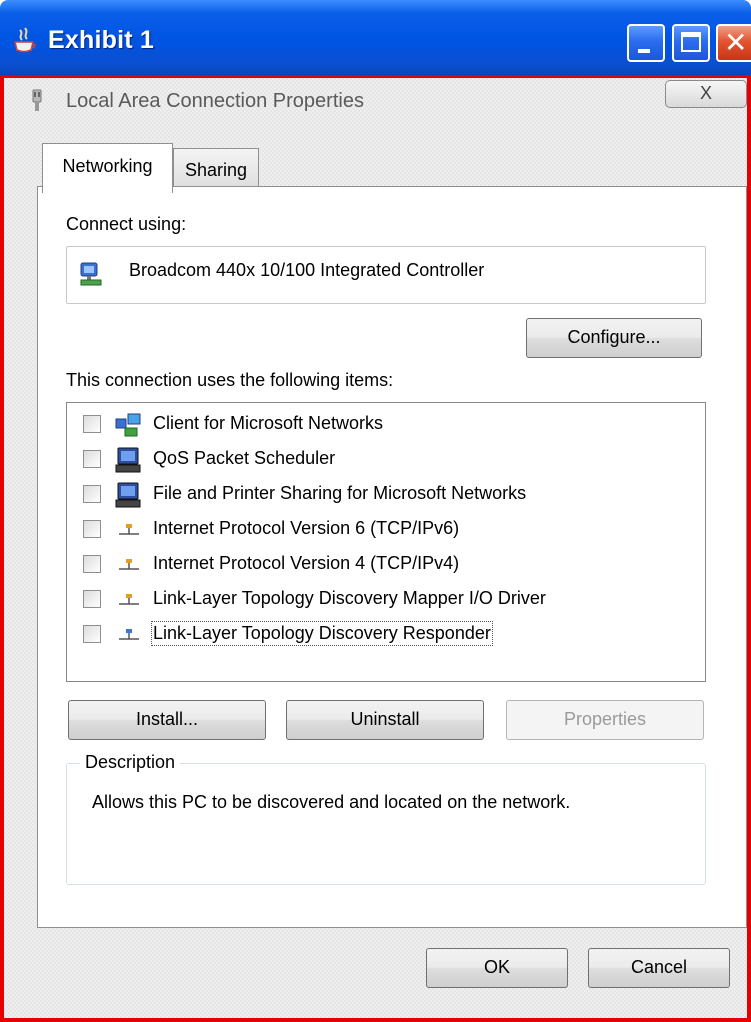 Image resolution: width=751 pixels, height=1022 pixels. What do you see at coordinates (129, 634) in the screenshot?
I see `protocol-blue-icon` at bounding box center [129, 634].